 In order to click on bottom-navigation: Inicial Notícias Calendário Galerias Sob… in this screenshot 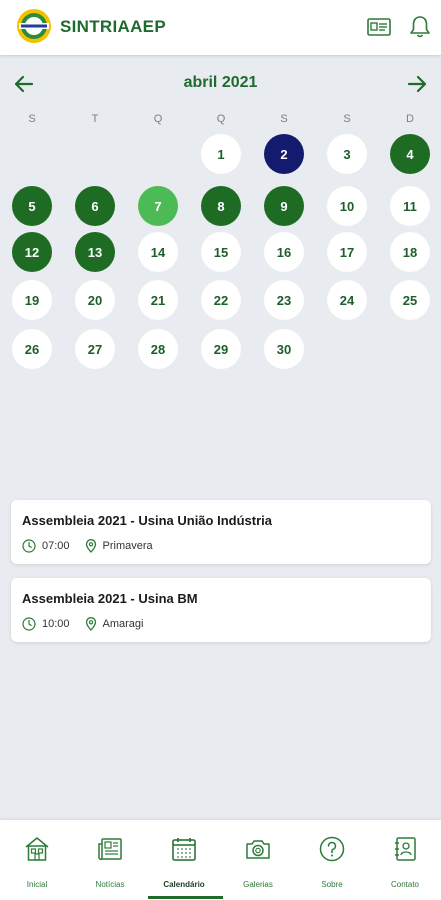, I will do `click(220, 860)`.